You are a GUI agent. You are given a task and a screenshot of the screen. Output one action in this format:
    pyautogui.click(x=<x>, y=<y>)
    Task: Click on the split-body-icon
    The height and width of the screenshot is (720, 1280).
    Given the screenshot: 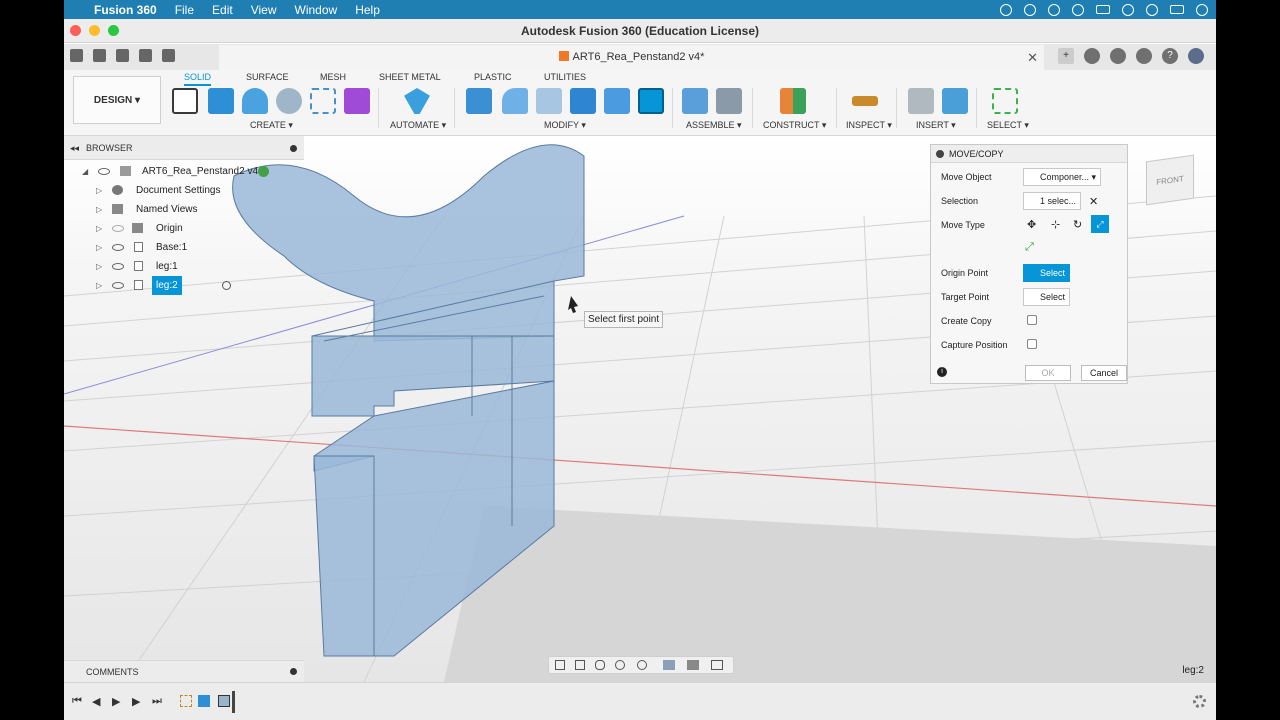 What is the action you would take?
    pyautogui.click(x=617, y=101)
    